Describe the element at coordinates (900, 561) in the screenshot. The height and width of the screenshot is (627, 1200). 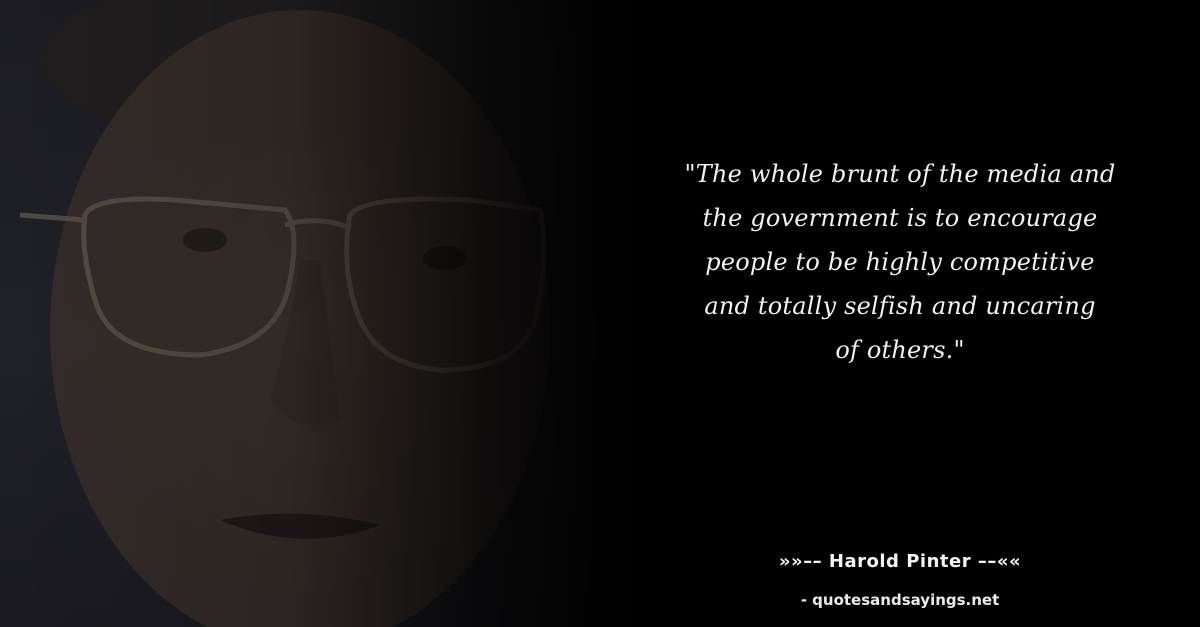
I see `author-name: »»–– Harold Pinter ––««` at that location.